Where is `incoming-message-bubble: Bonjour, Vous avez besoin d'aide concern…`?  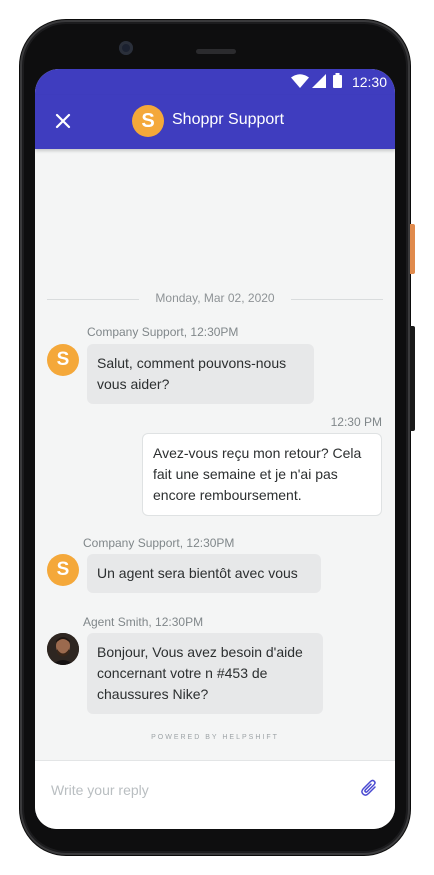 incoming-message-bubble: Bonjour, Vous avez besoin d'aide concern… is located at coordinates (205, 673).